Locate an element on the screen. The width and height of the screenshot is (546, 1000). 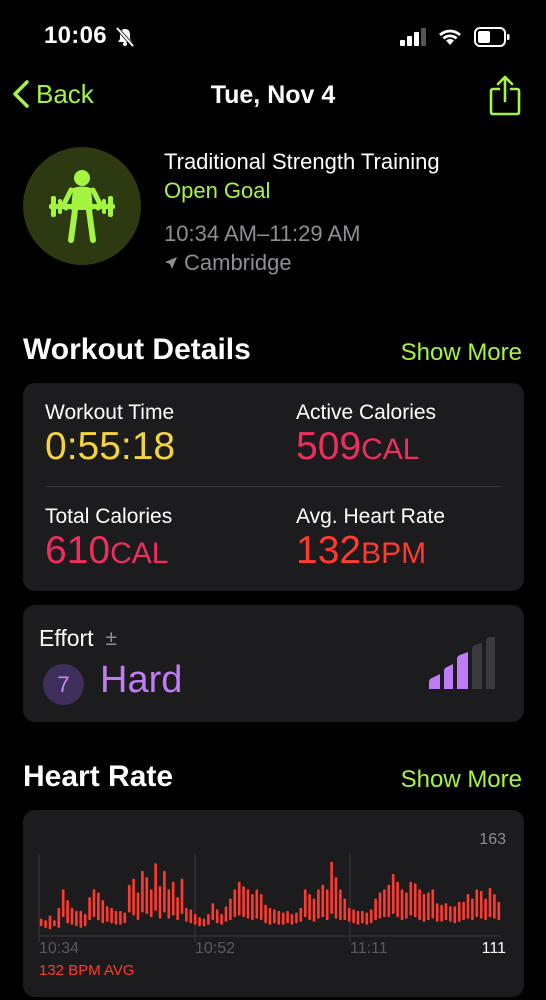
total-calories-metric: Total Calories 610CAL is located at coordinates (108, 540).